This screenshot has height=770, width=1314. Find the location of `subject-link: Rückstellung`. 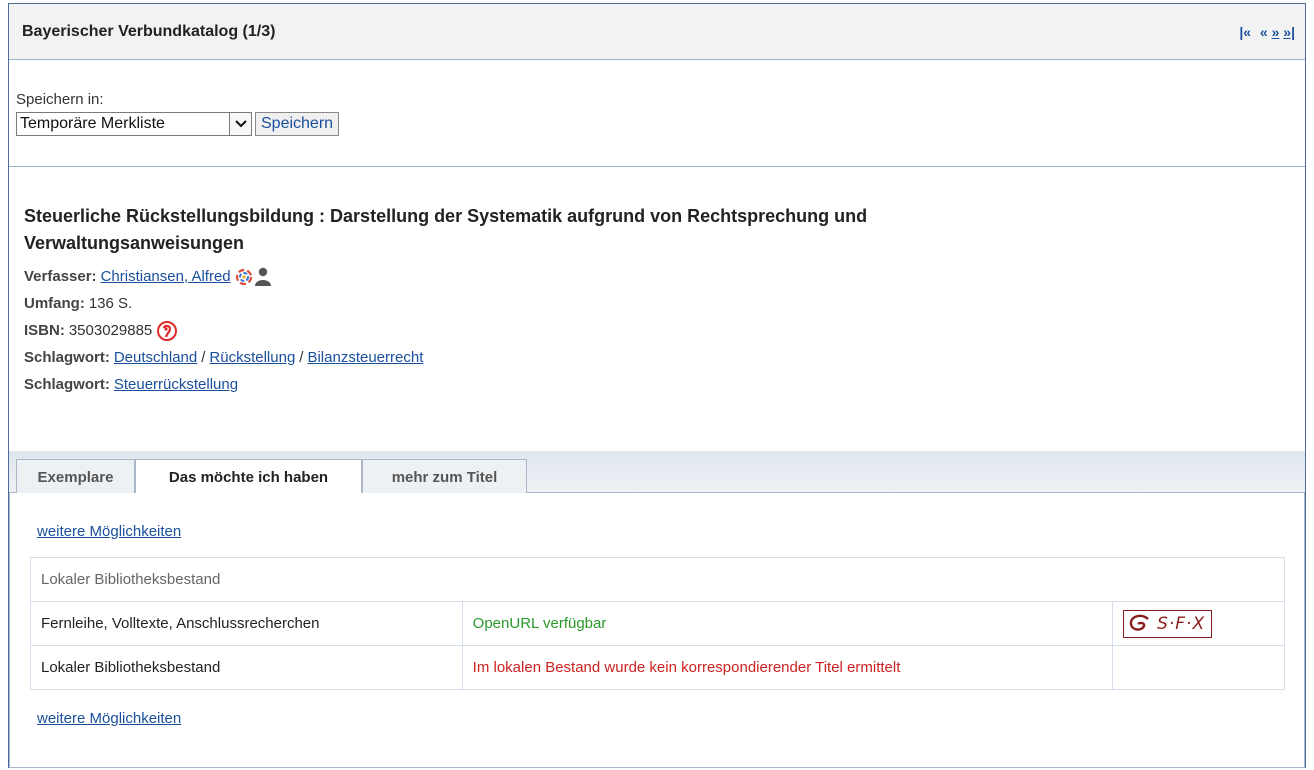

subject-link: Rückstellung is located at coordinates (252, 357).